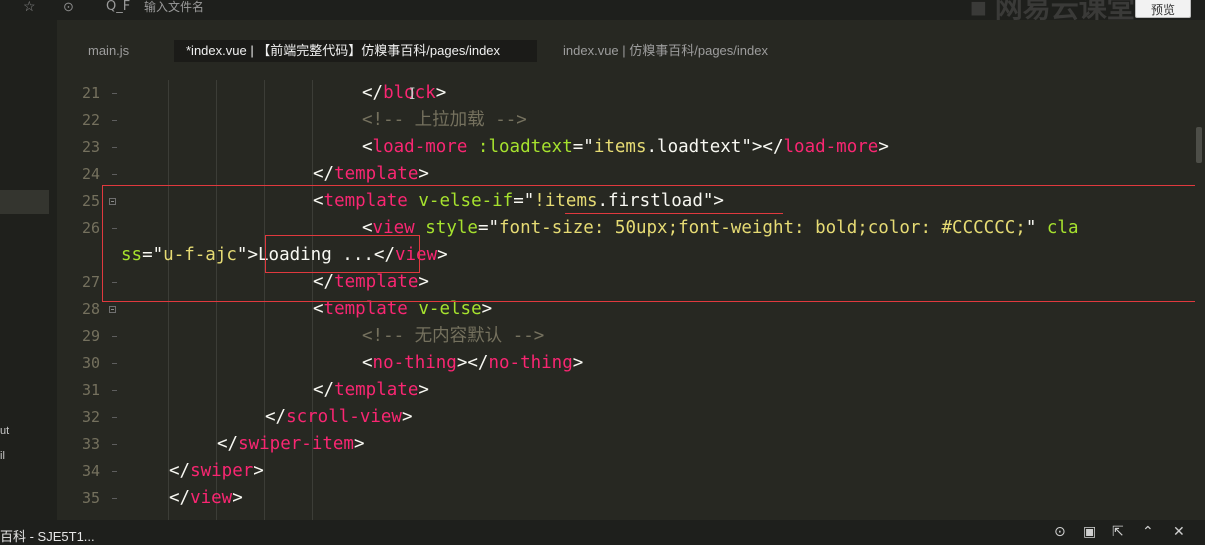  What do you see at coordinates (620, 147) in the screenshot?
I see `code-token: items` at bounding box center [620, 147].